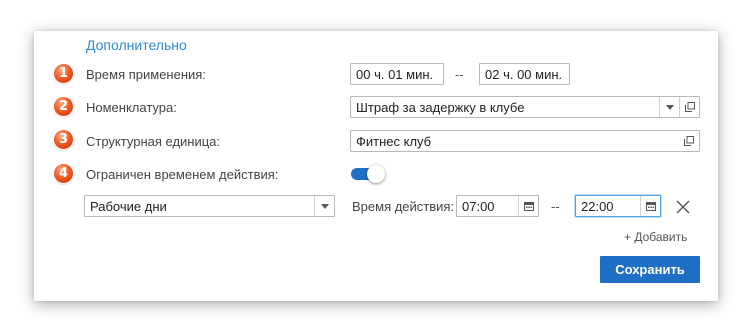 The height and width of the screenshot is (336, 752). What do you see at coordinates (131, 107) in the screenshot?
I see `nomenclature-label: Номенклатура:` at bounding box center [131, 107].